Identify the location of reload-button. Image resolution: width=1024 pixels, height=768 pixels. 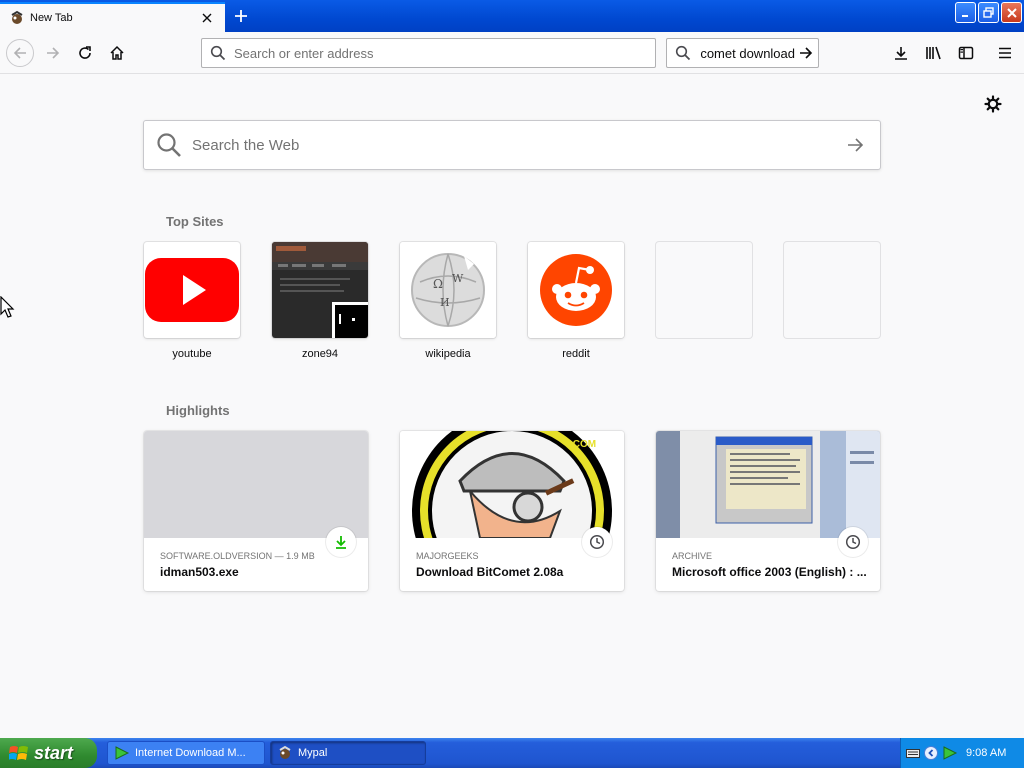
(85, 53).